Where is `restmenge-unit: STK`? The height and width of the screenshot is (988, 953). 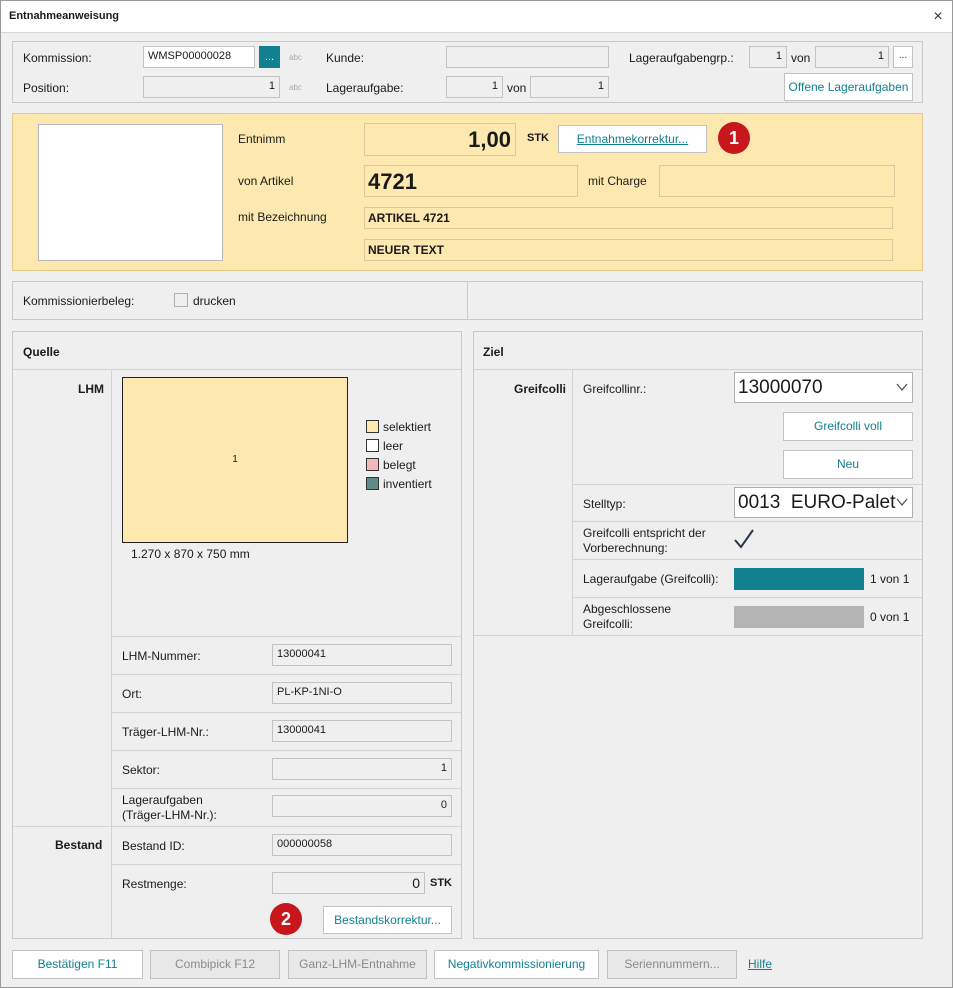
restmenge-unit: STK is located at coordinates (441, 883).